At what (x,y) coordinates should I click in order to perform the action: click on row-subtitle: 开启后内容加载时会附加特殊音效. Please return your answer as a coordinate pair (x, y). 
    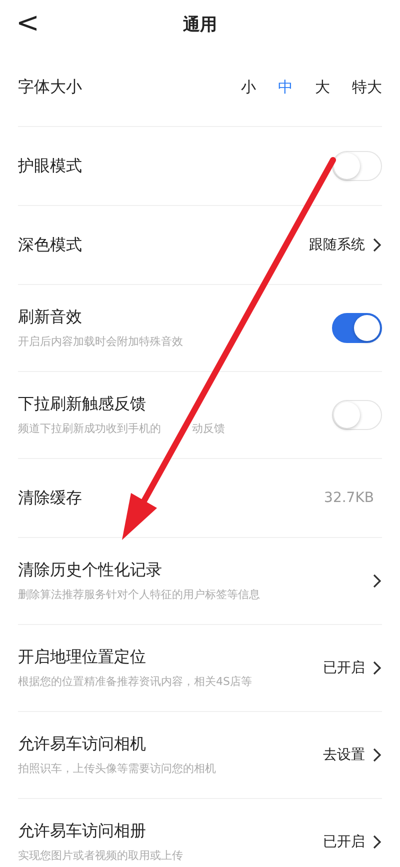
    Looking at the image, I should click on (101, 341).